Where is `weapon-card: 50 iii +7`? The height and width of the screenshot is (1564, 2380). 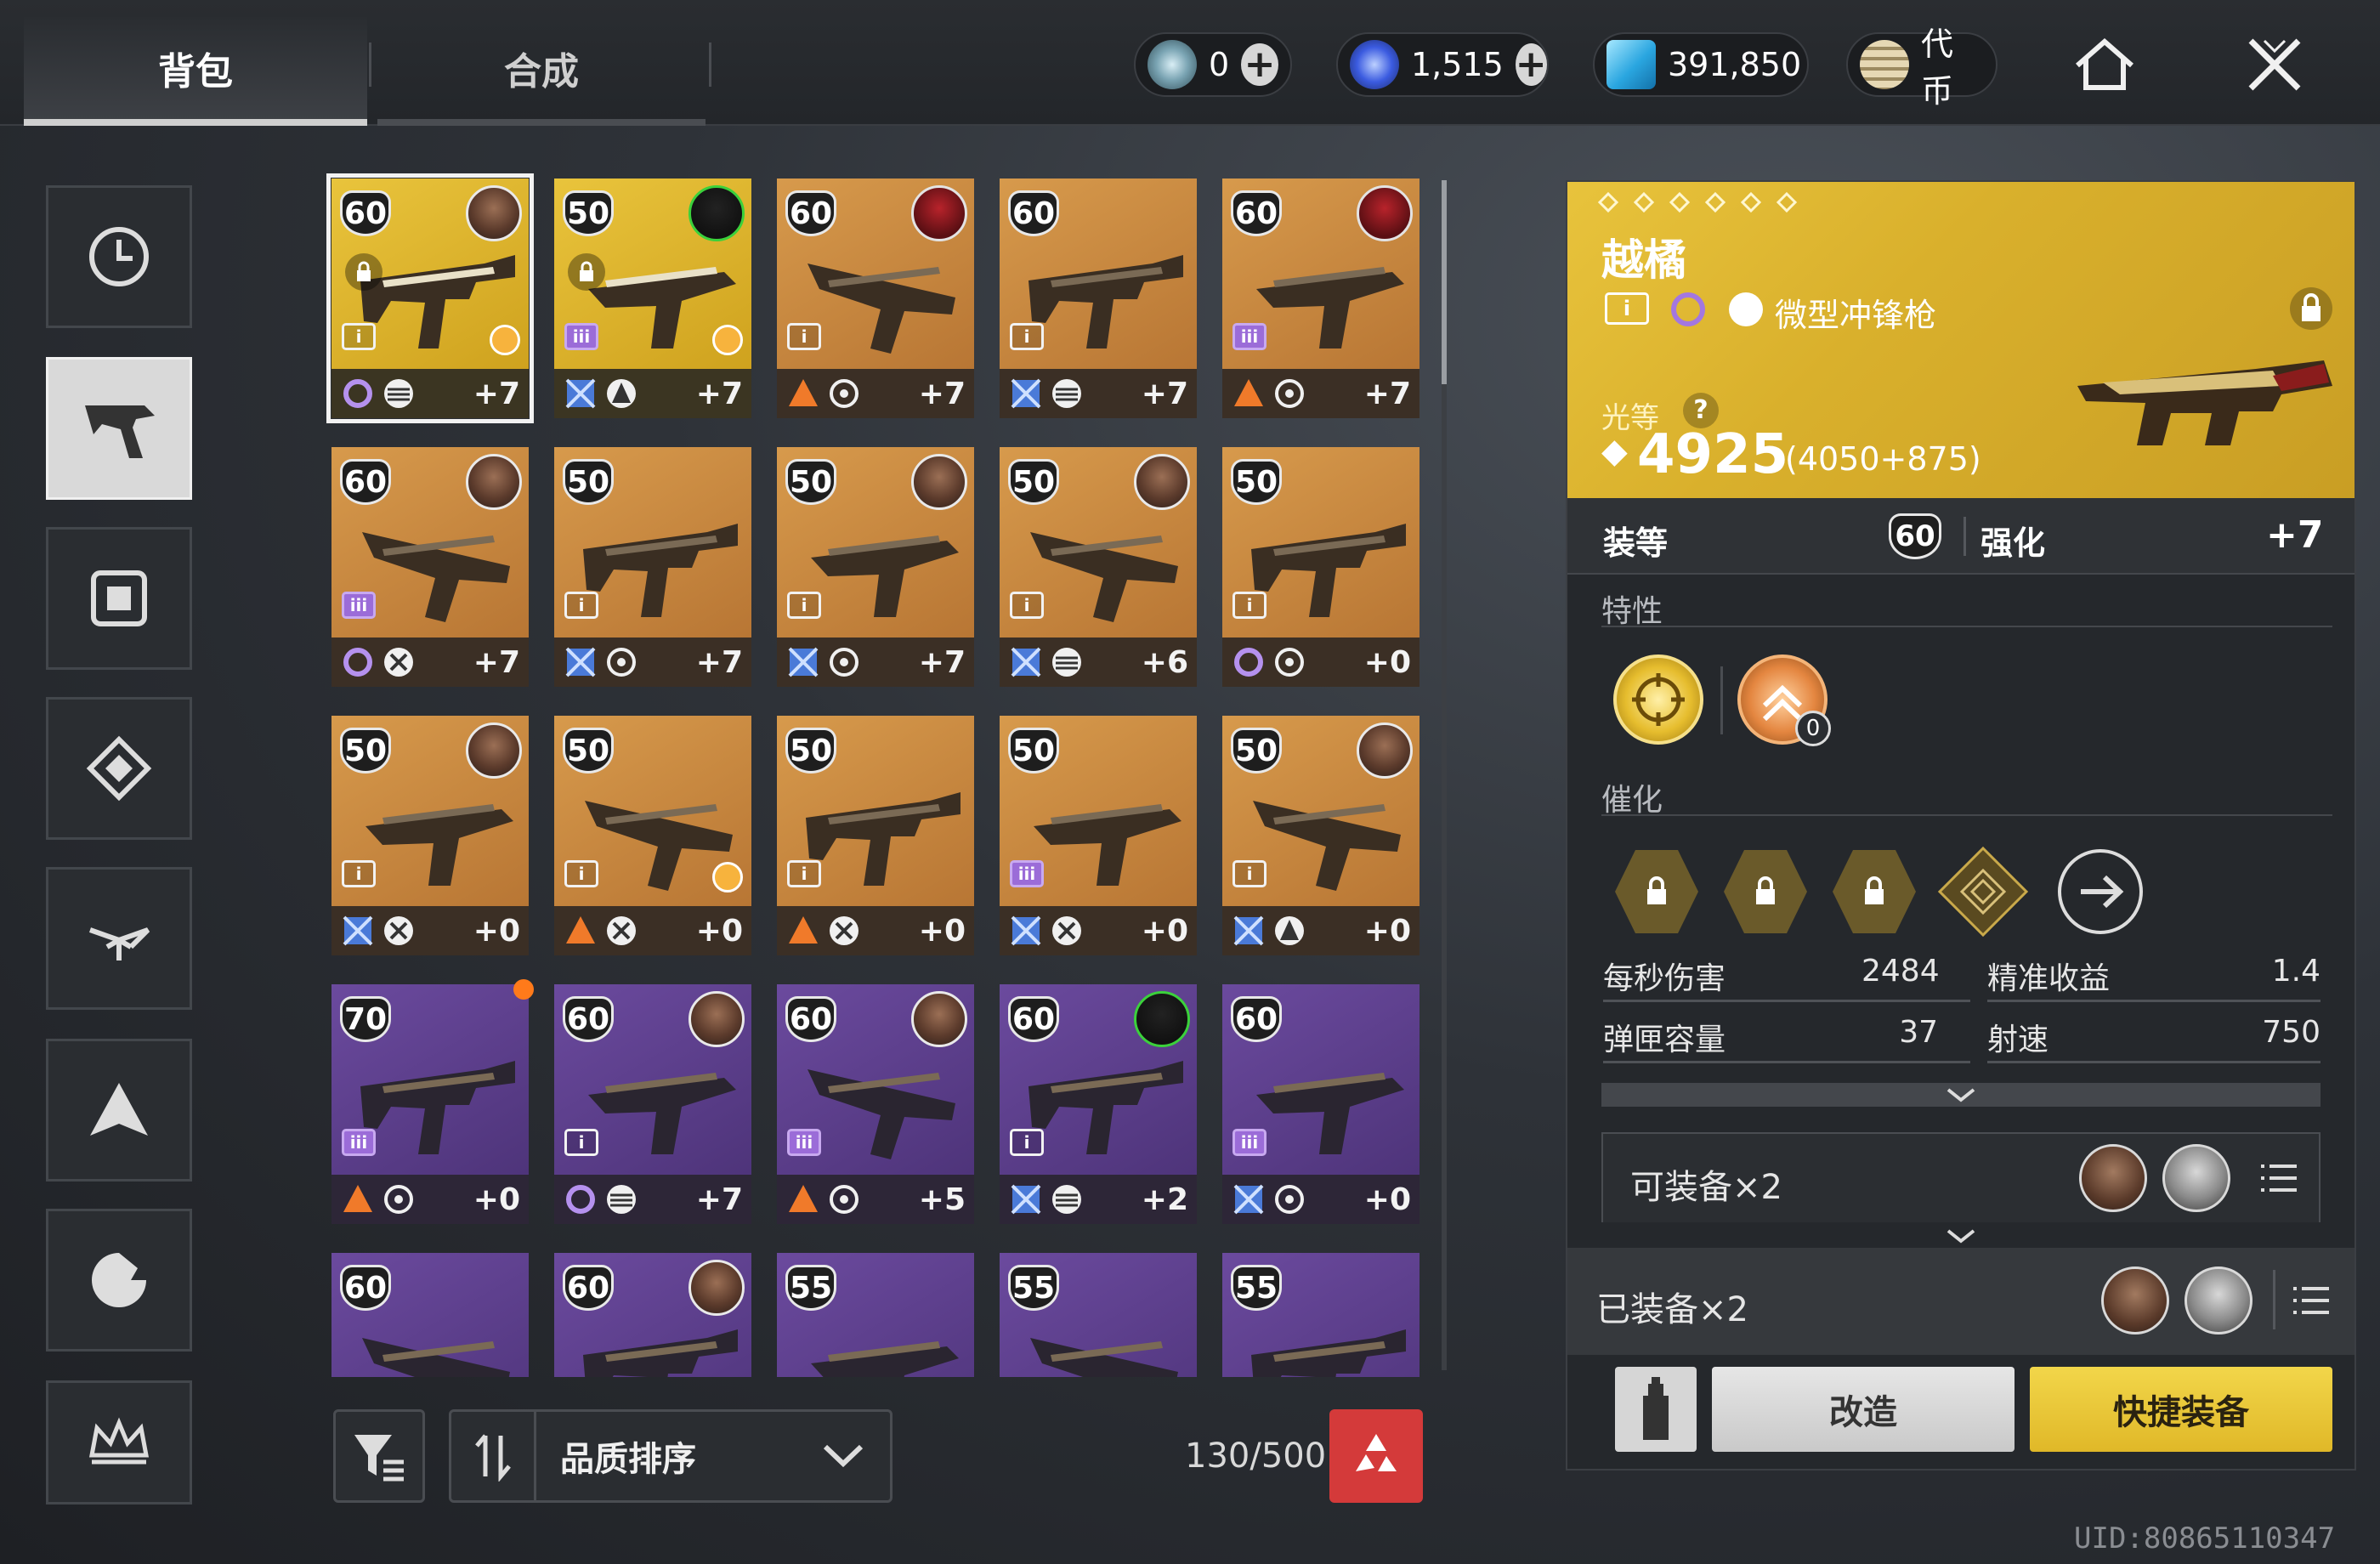 weapon-card: 50 iii +7 is located at coordinates (652, 298).